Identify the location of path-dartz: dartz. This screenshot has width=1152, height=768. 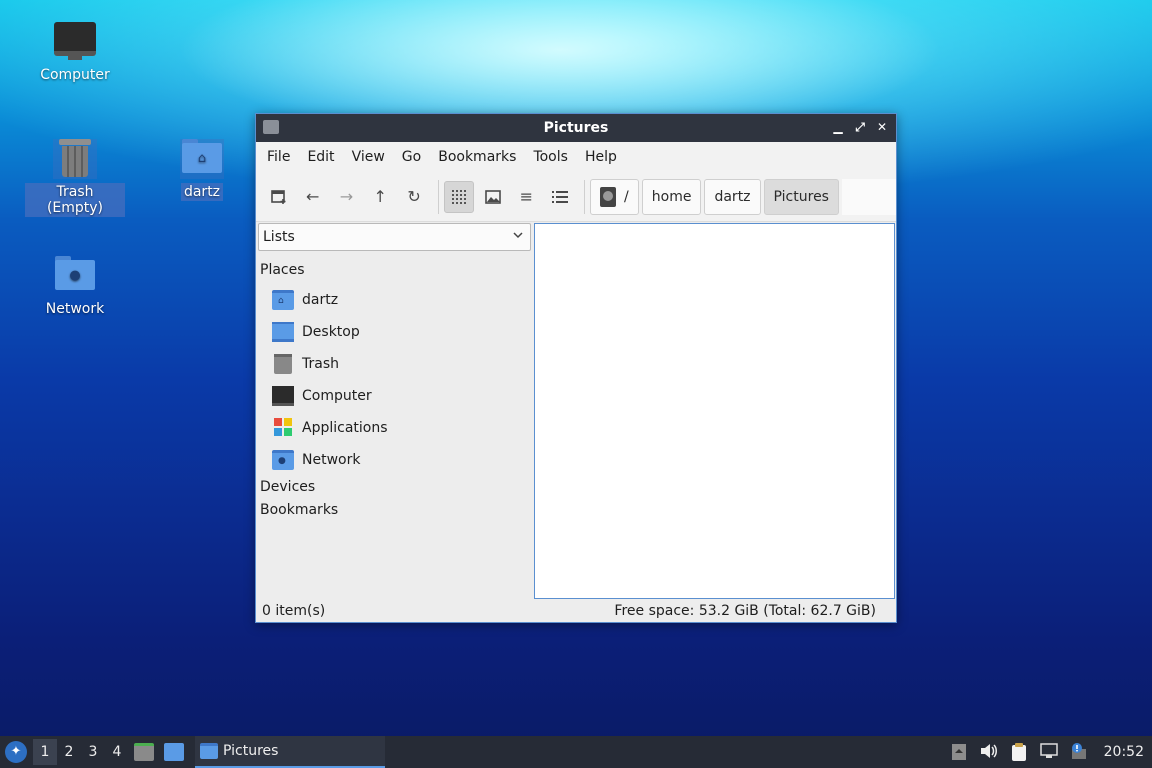
(732, 196).